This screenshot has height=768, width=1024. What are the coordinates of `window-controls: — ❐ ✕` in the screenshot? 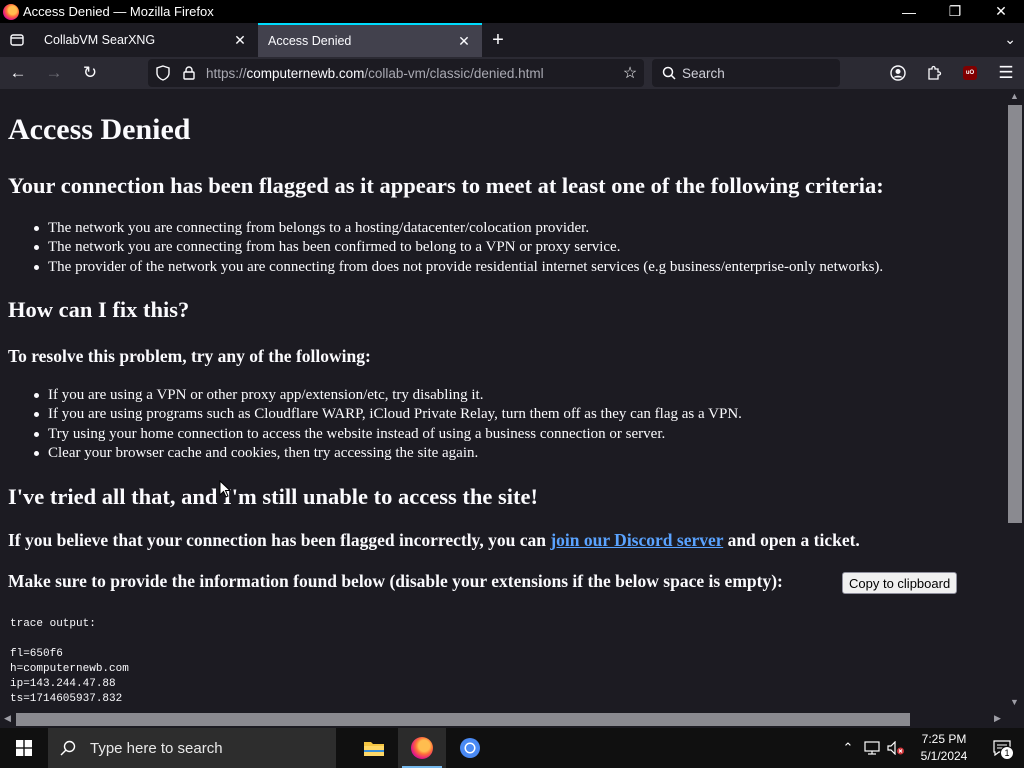 It's located at (955, 11).